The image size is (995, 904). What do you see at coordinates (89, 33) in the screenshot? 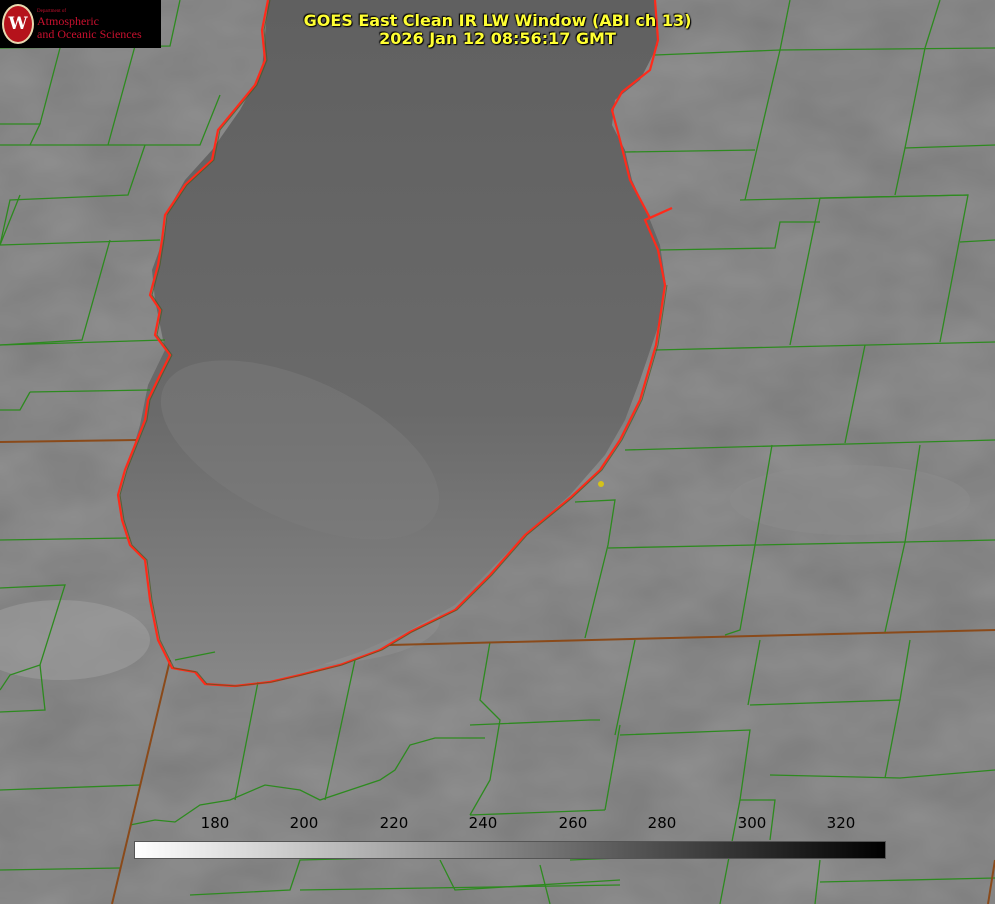
I see `logo-line-2: and Oceanic Sciences` at bounding box center [89, 33].